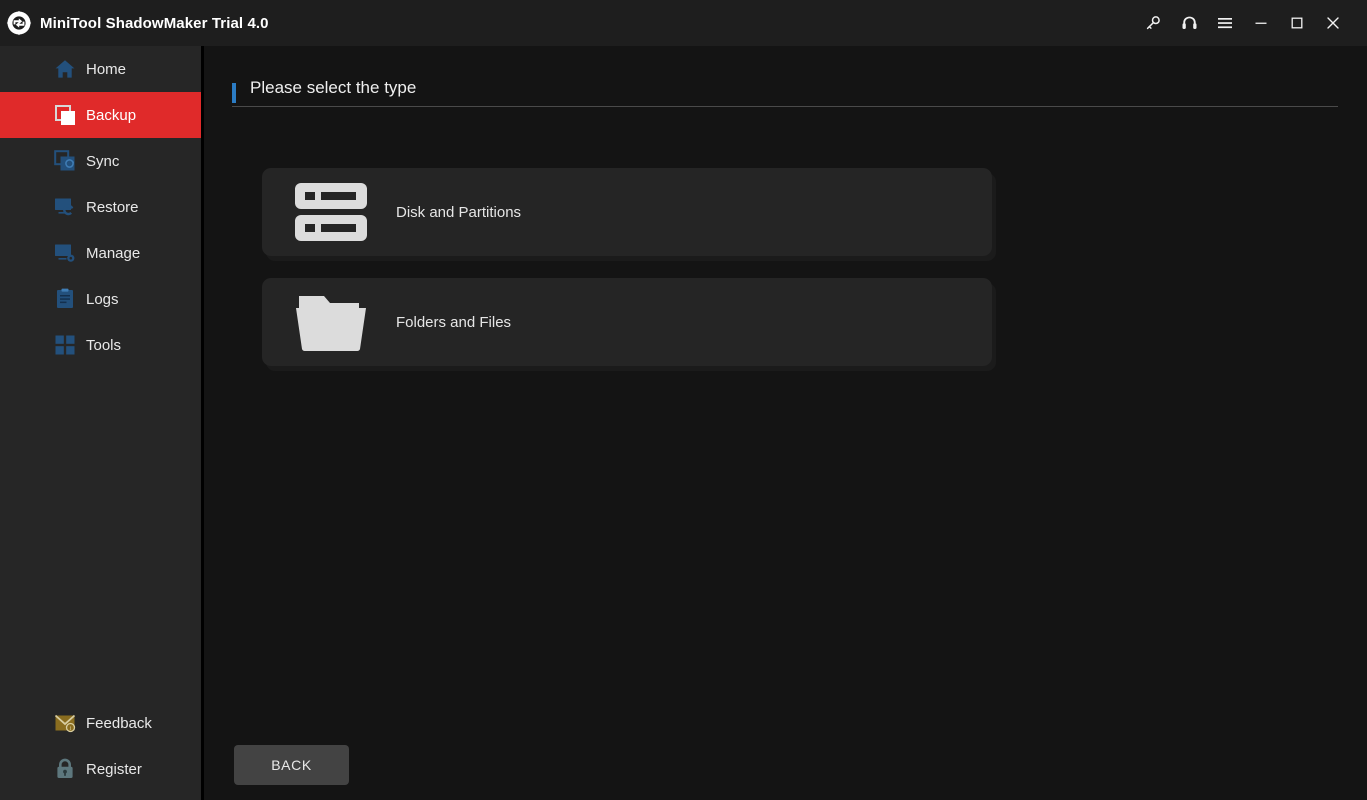  I want to click on card-label: Folders and Files, so click(454, 322).